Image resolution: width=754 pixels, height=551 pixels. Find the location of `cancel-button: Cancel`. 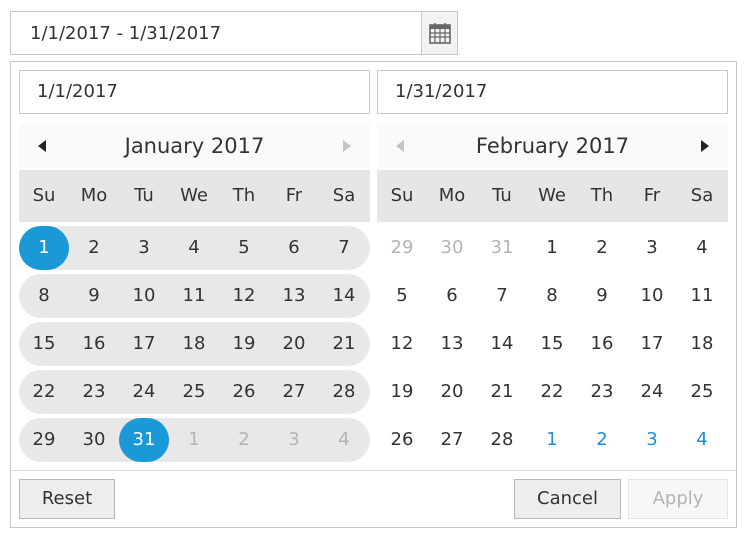

cancel-button: Cancel is located at coordinates (567, 499).